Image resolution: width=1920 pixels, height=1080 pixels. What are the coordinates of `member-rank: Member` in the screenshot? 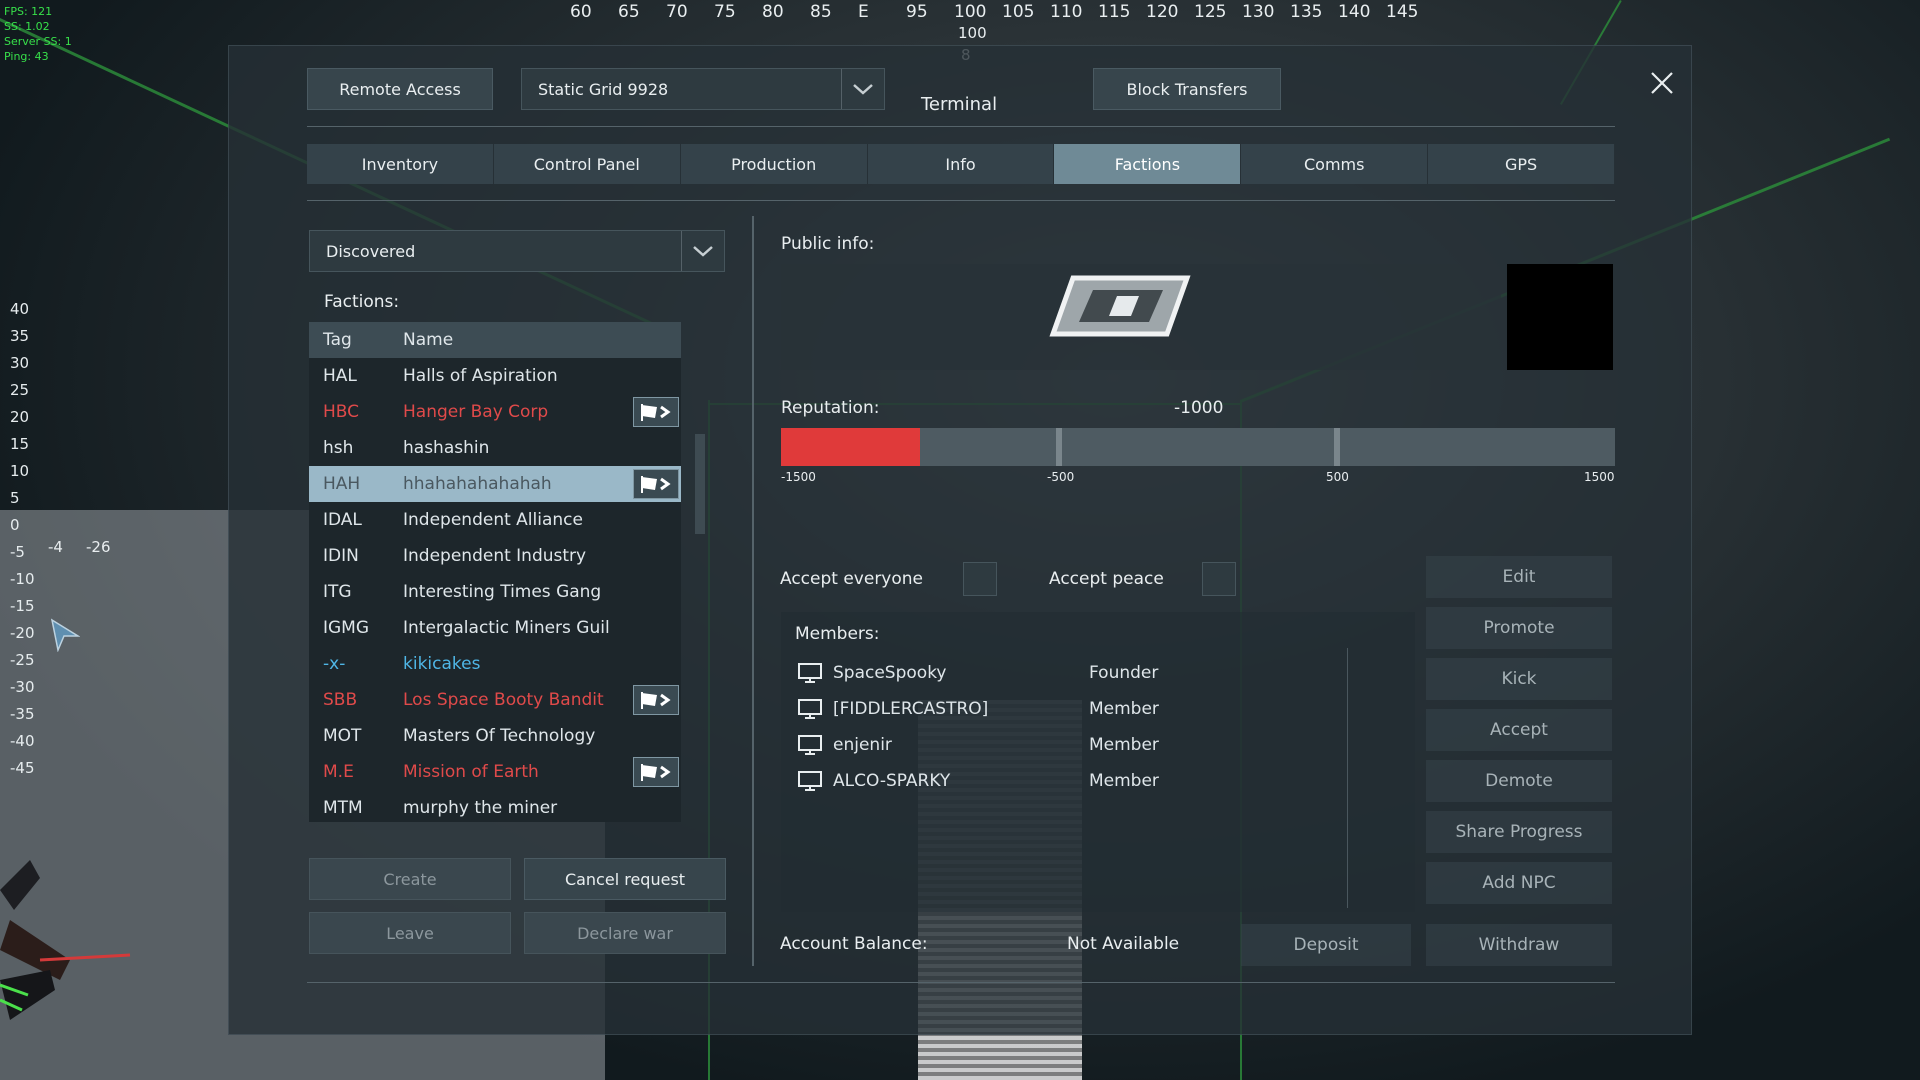 It's located at (1124, 781).